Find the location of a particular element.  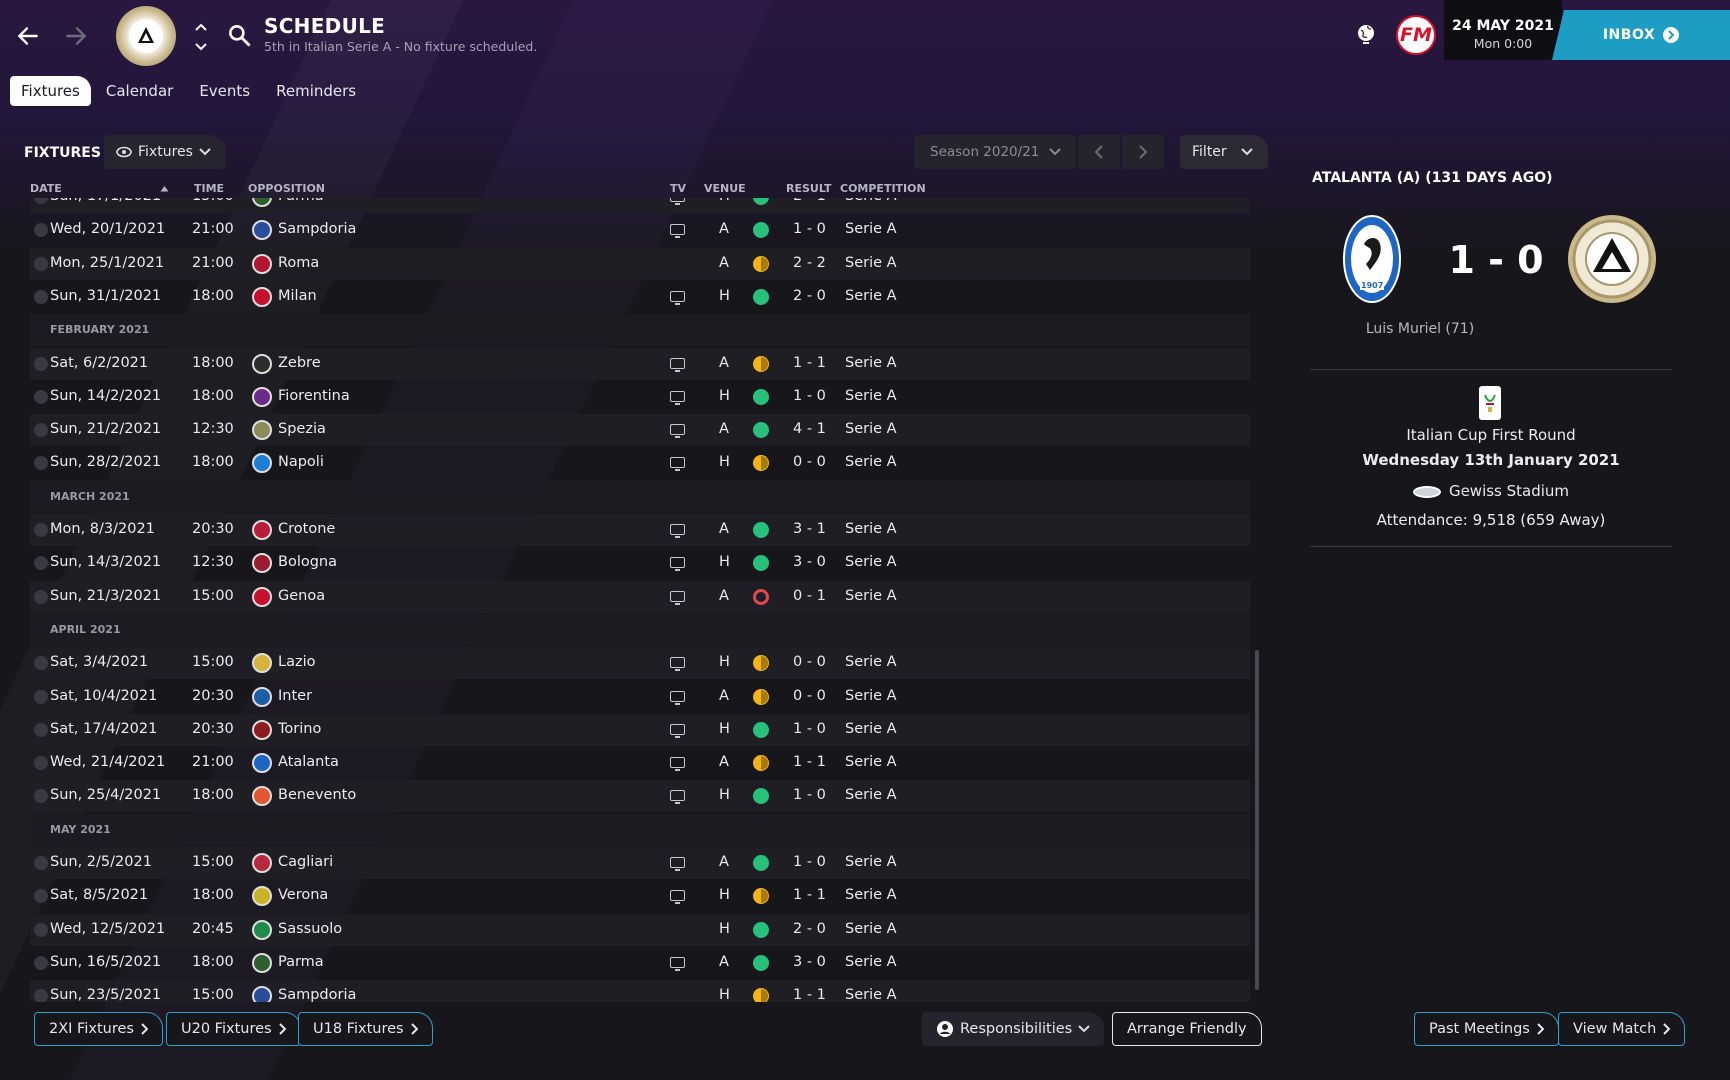

fixture-row: Sun, 16/5/2021 18:00 Parma A 3 - 0 Serie A is located at coordinates (640, 963).